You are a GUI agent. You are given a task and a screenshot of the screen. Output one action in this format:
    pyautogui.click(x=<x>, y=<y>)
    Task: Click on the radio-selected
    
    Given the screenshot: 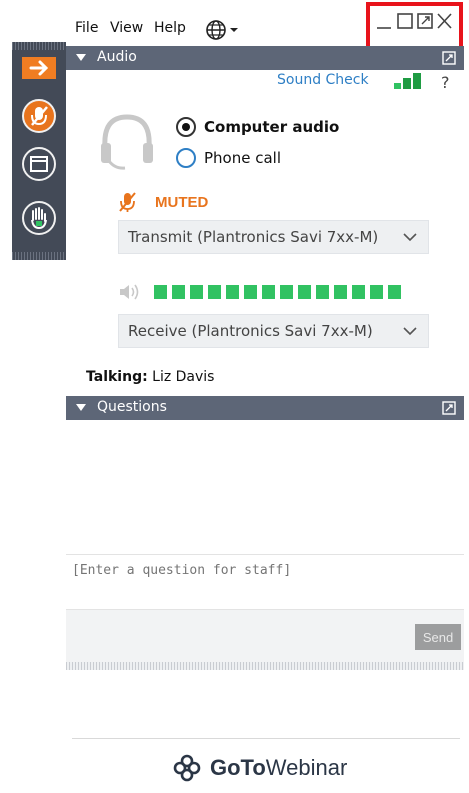 What is the action you would take?
    pyautogui.click(x=186, y=127)
    